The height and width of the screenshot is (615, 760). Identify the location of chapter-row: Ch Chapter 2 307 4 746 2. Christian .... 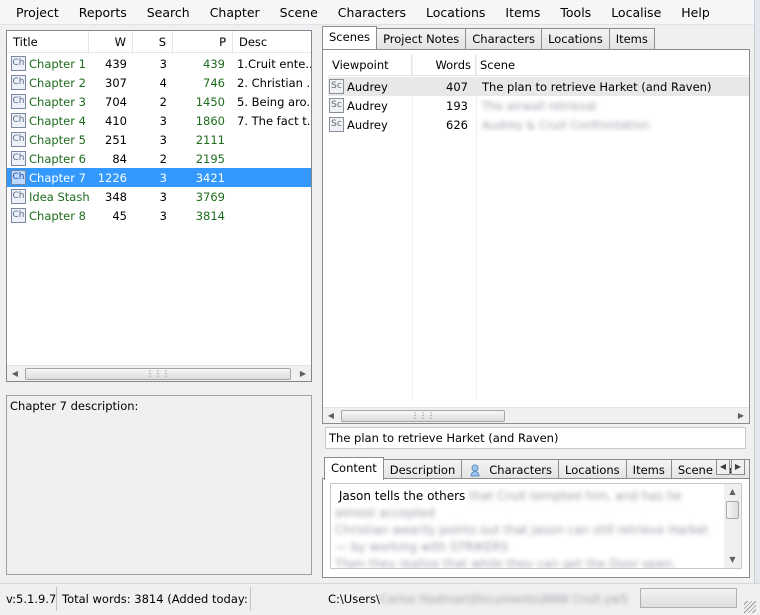
(159, 82).